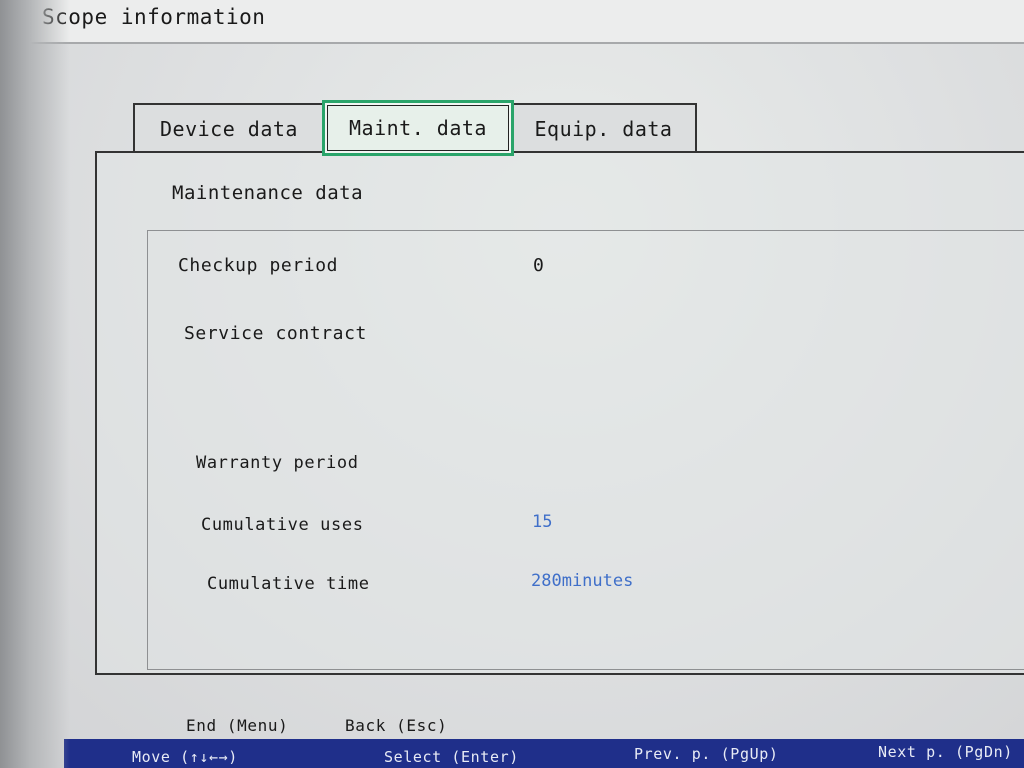 The image size is (1024, 768). I want to click on checkup-period-value: 0, so click(538, 265).